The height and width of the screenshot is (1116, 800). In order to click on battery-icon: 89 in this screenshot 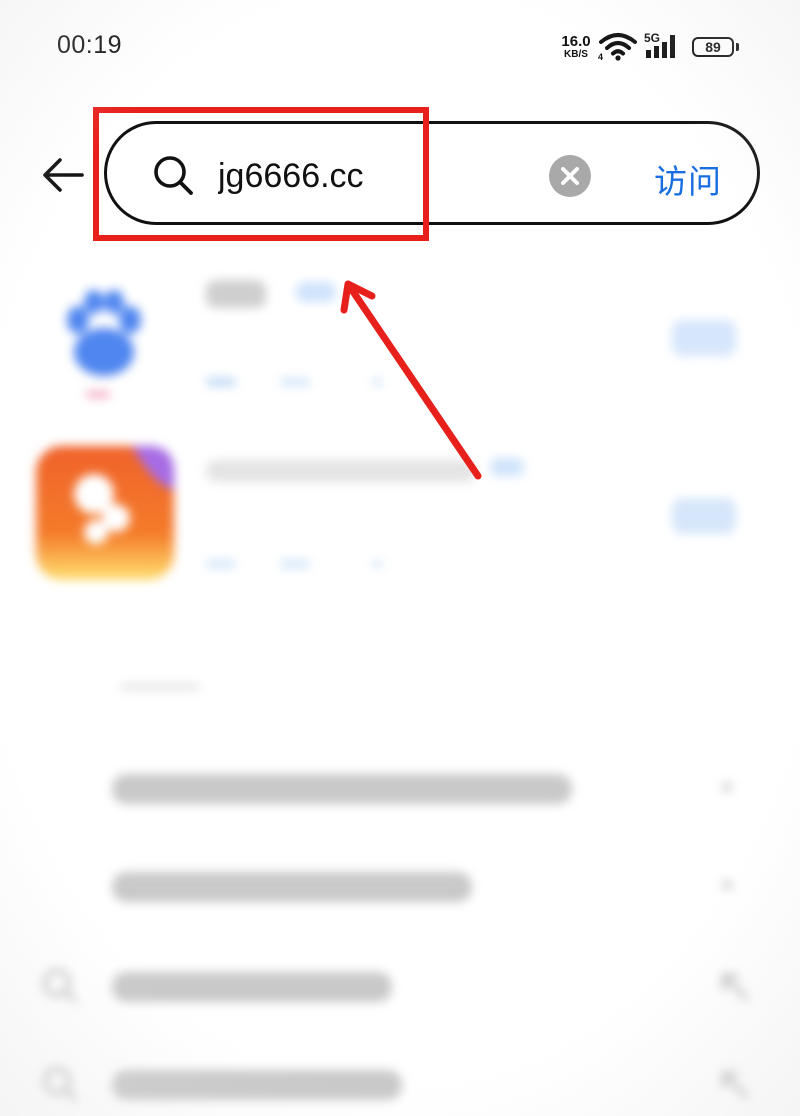, I will do `click(713, 47)`.